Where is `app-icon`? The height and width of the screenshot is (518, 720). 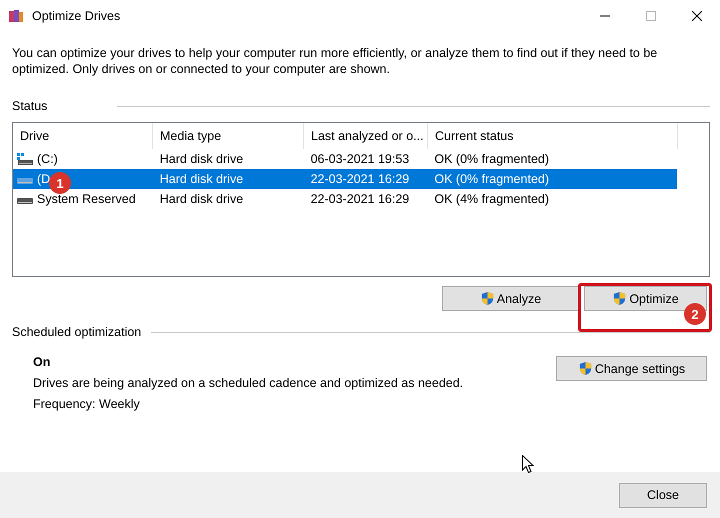 app-icon is located at coordinates (16, 16).